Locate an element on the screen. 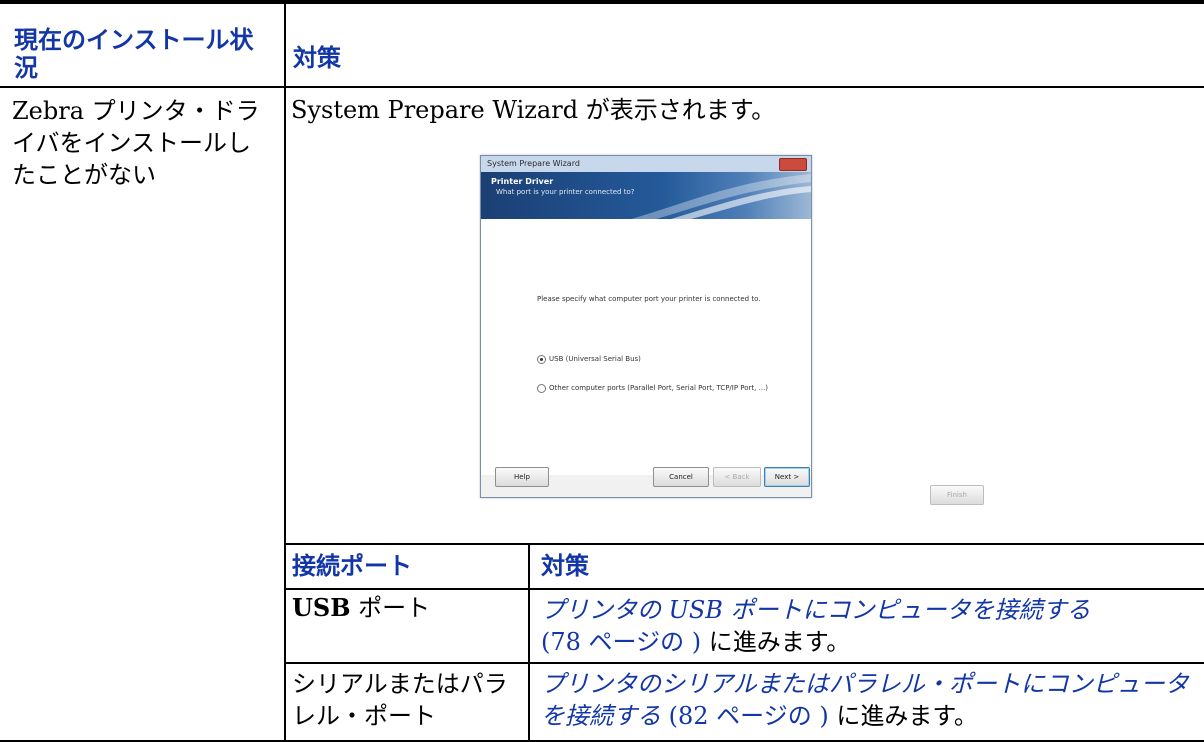  ref-serial-tail: に進みます。 is located at coordinates (903, 716).